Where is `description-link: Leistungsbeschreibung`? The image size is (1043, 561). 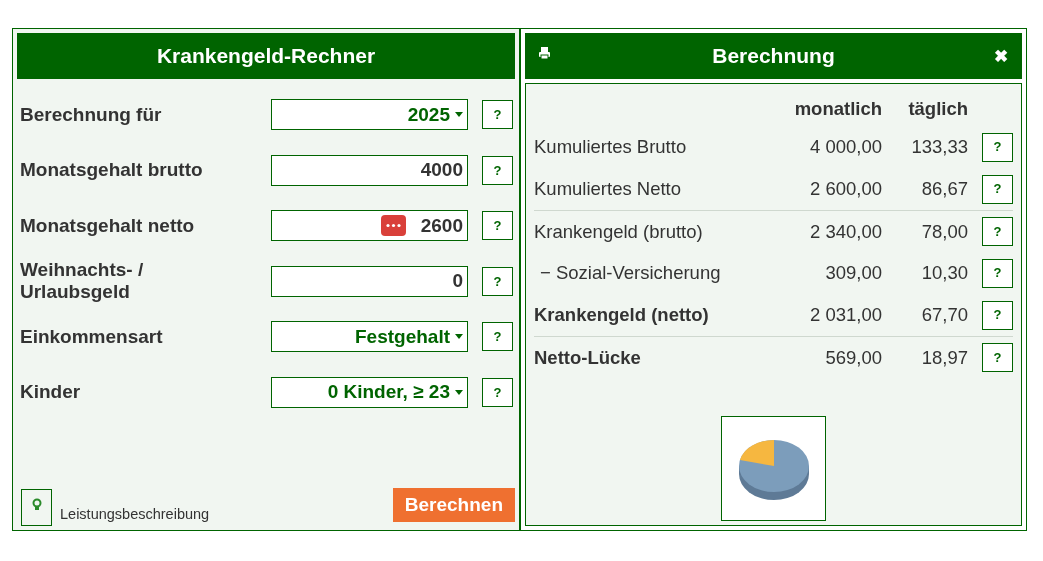 description-link: Leistungsbeschreibung is located at coordinates (135, 515).